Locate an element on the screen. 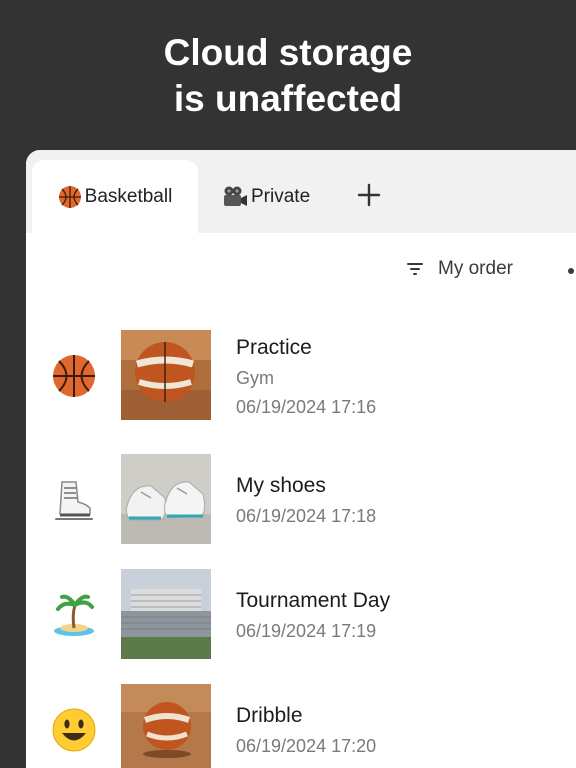  sort-label: My order is located at coordinates (475, 268).